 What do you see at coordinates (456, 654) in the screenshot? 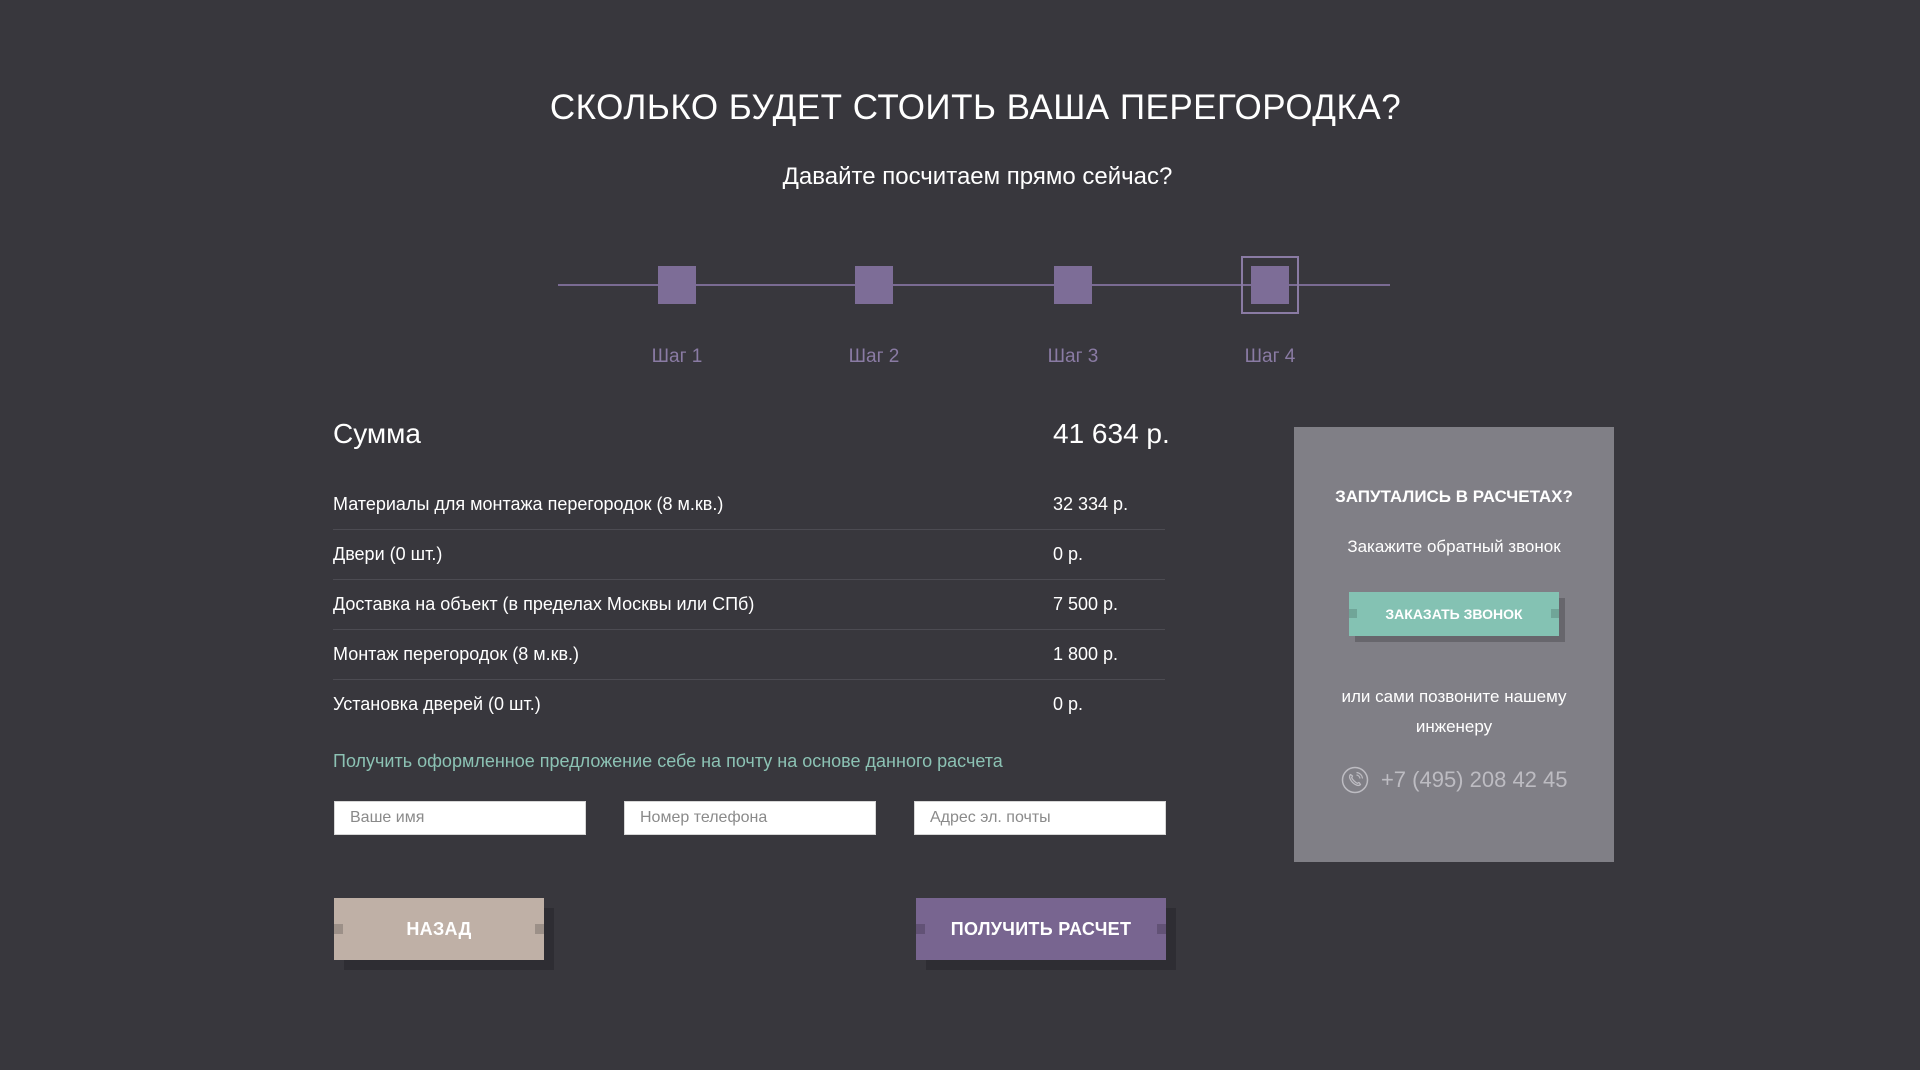
I see `cost-label: Монтаж перегородок (8 м.кв.)` at bounding box center [456, 654].